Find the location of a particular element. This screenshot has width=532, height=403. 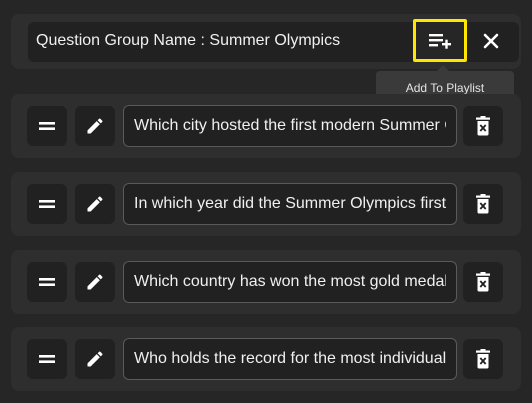

close-button is located at coordinates (491, 41).